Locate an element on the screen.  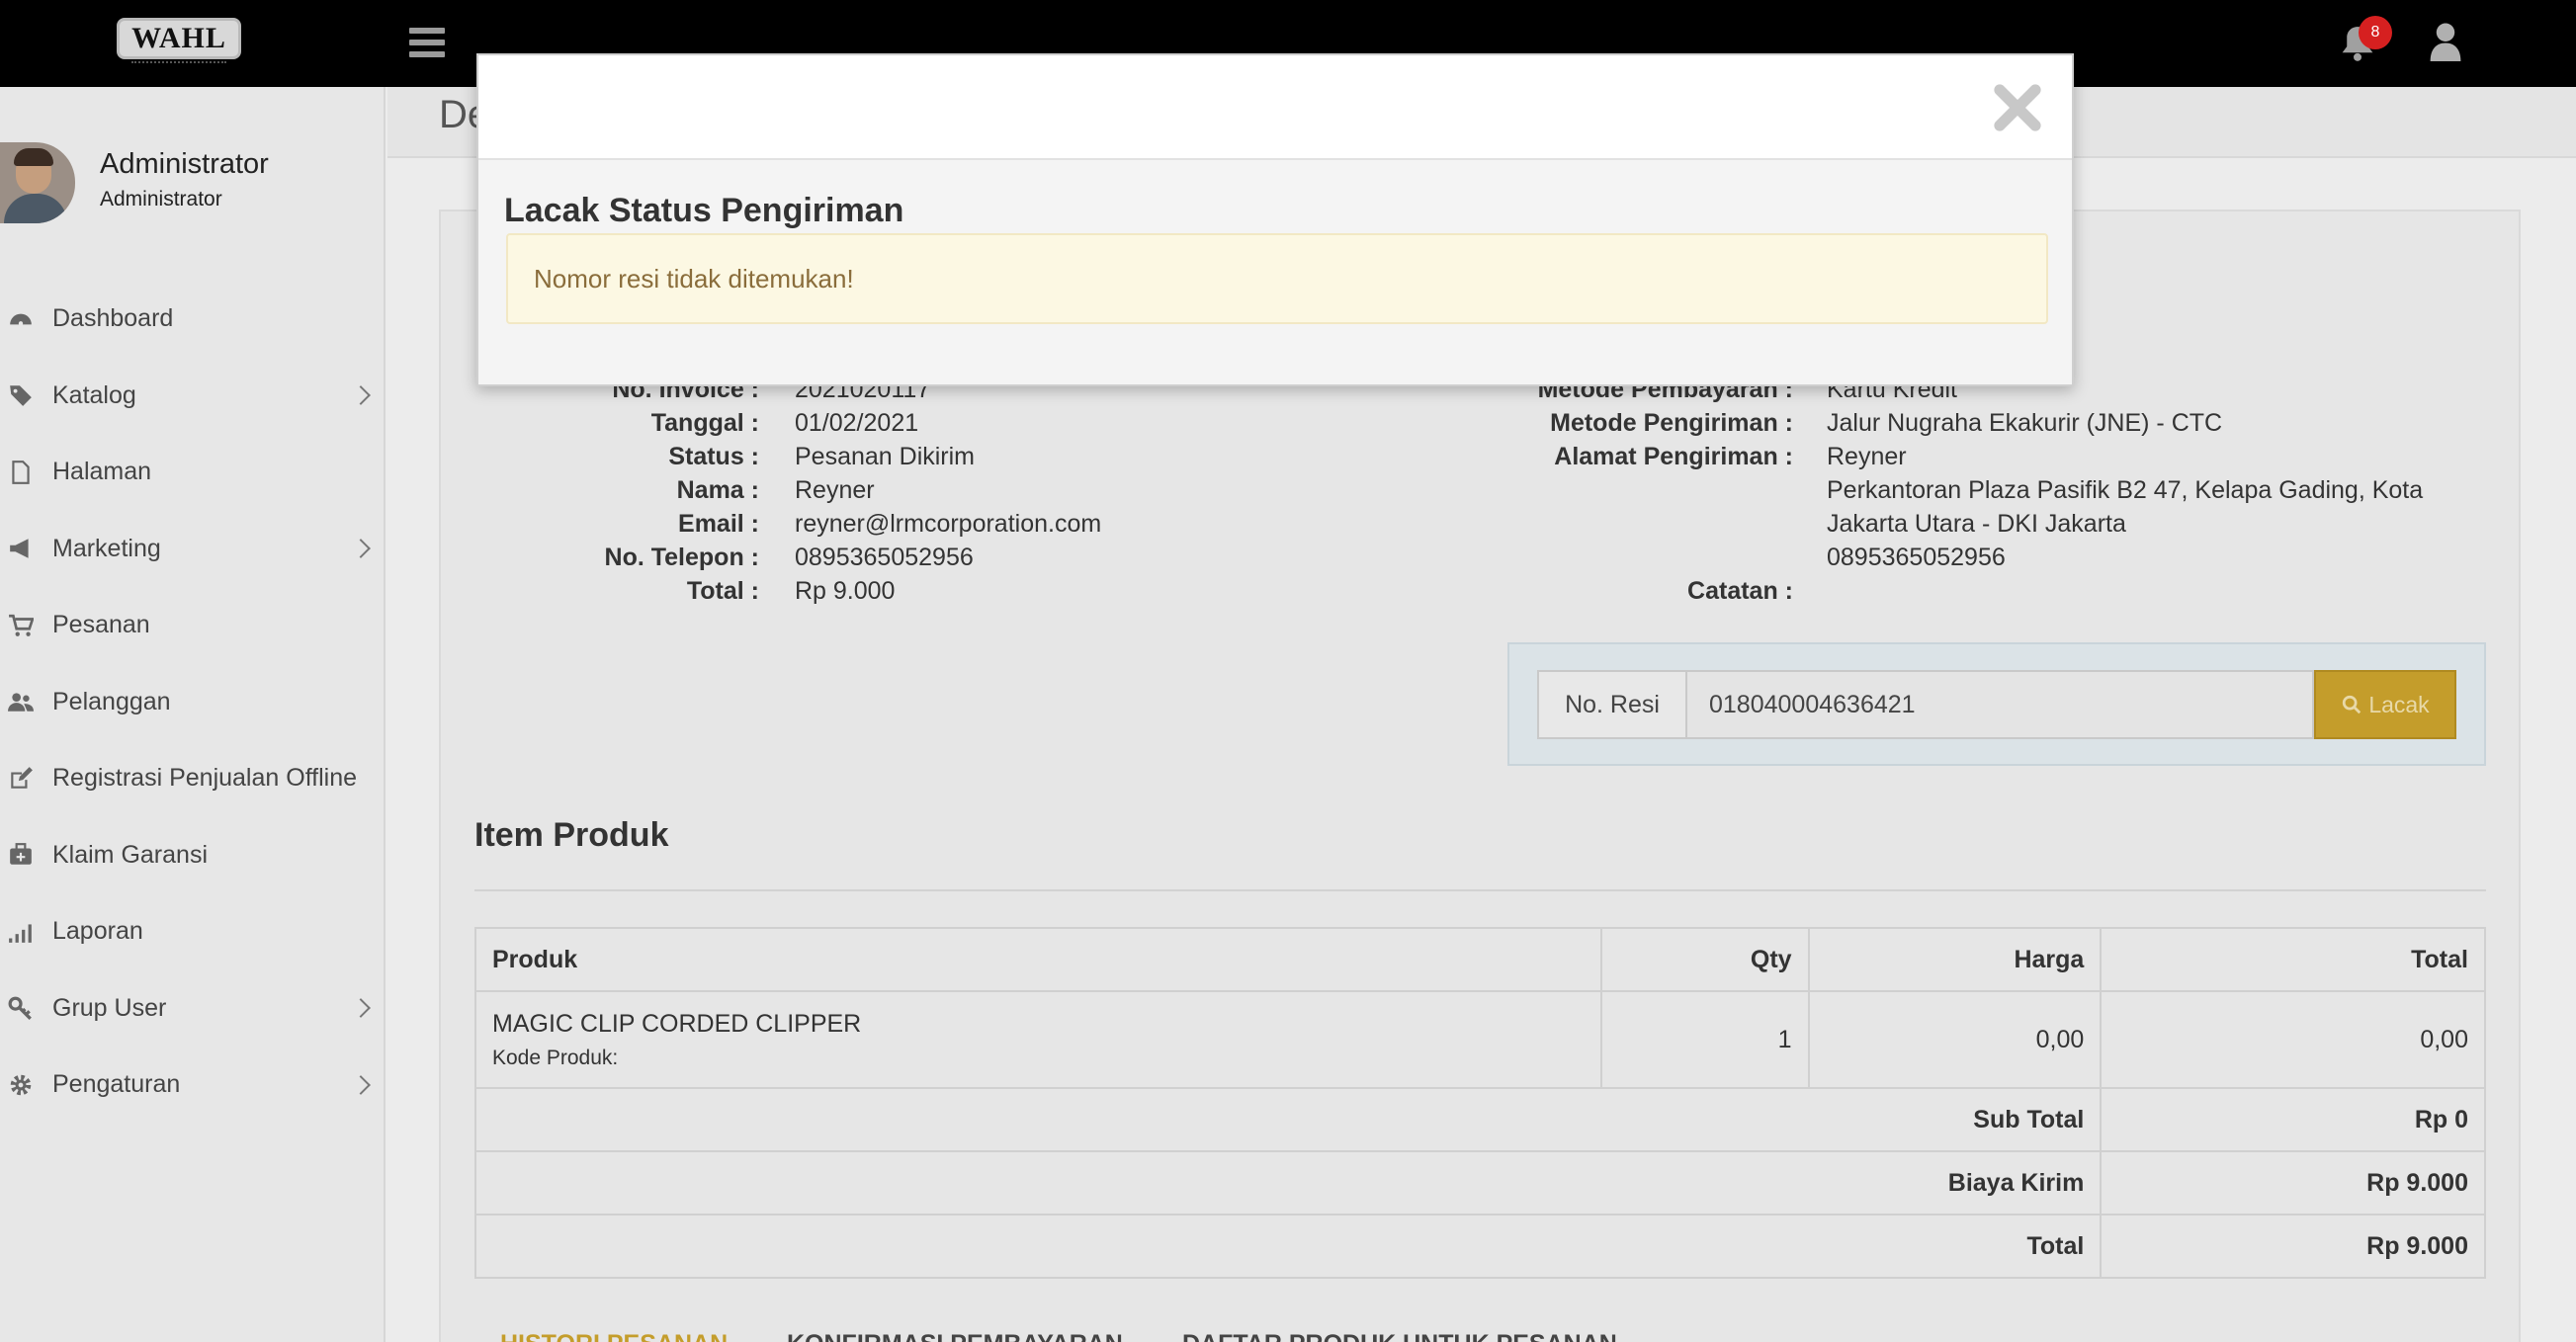
bullhorn-icon is located at coordinates (19, 549).